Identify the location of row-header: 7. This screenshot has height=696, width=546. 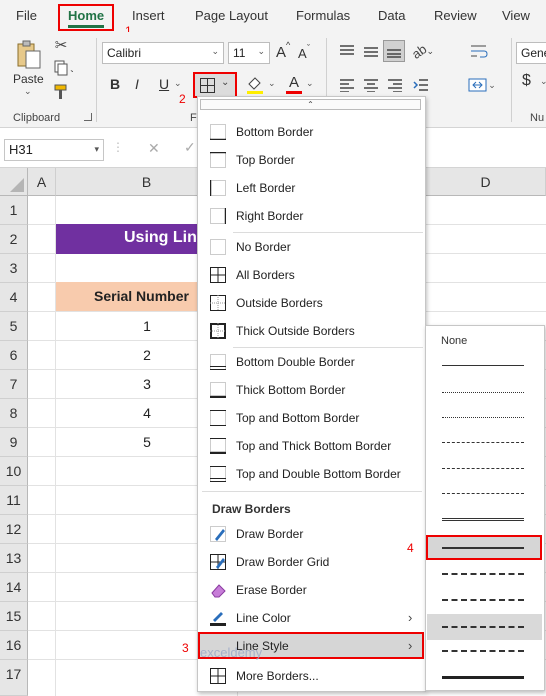
(14, 384).